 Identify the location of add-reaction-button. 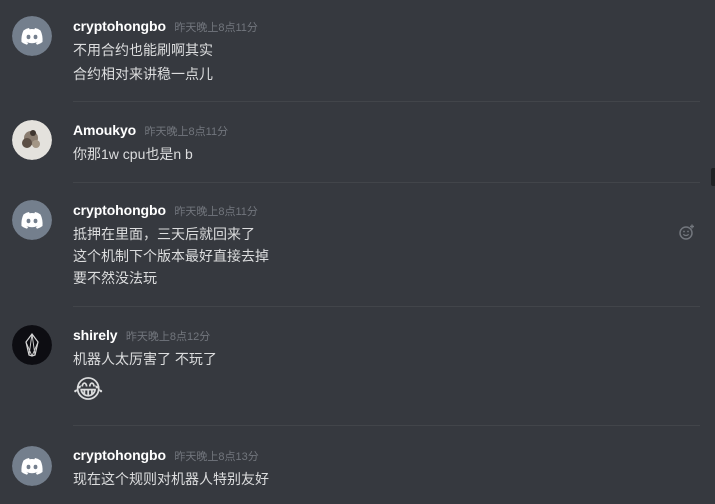
(687, 232).